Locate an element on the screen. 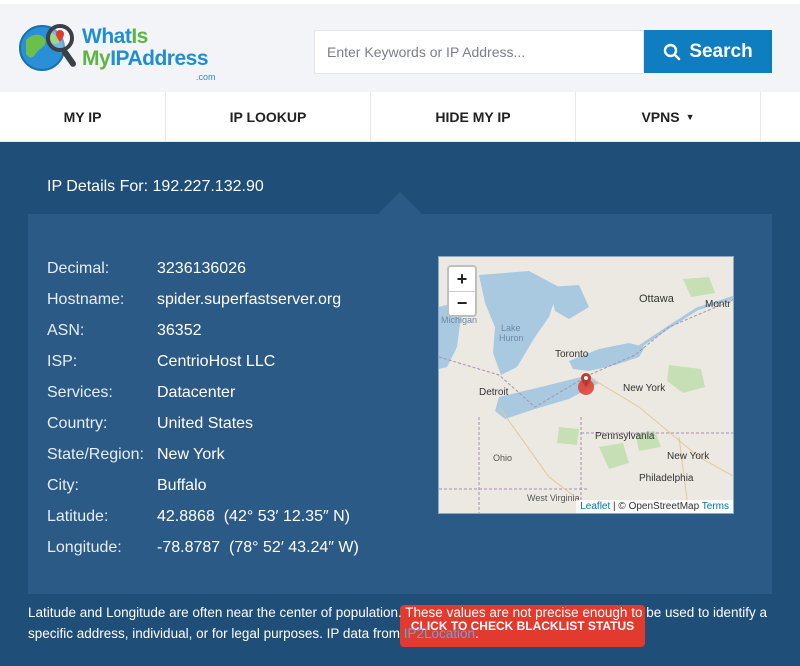 The width and height of the screenshot is (800, 666). main-nav: MY IP IP LOOKUP HIDE MY IP VPNS ▼ is located at coordinates (400, 117).